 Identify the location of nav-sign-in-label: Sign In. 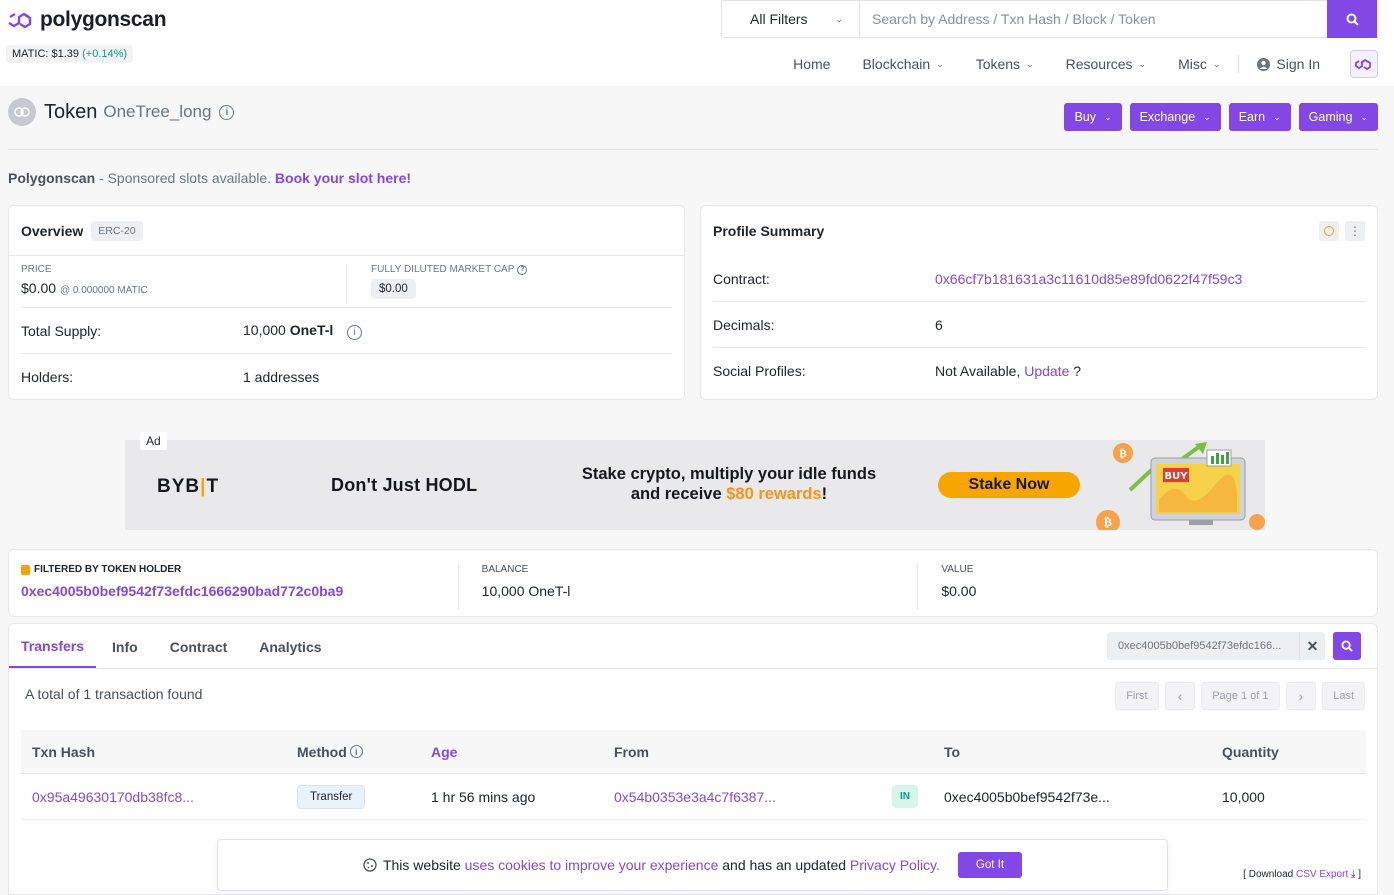
(1298, 64).